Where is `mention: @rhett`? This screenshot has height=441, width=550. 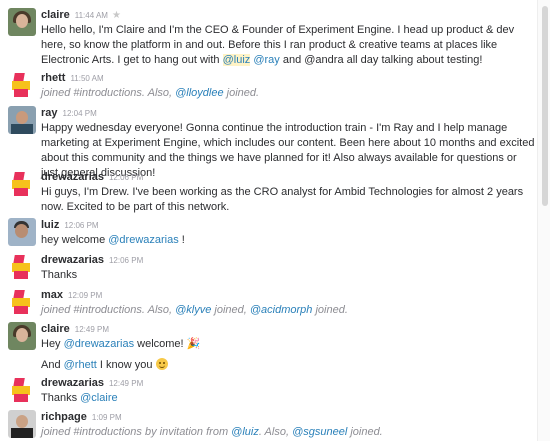
mention: @rhett is located at coordinates (80, 365).